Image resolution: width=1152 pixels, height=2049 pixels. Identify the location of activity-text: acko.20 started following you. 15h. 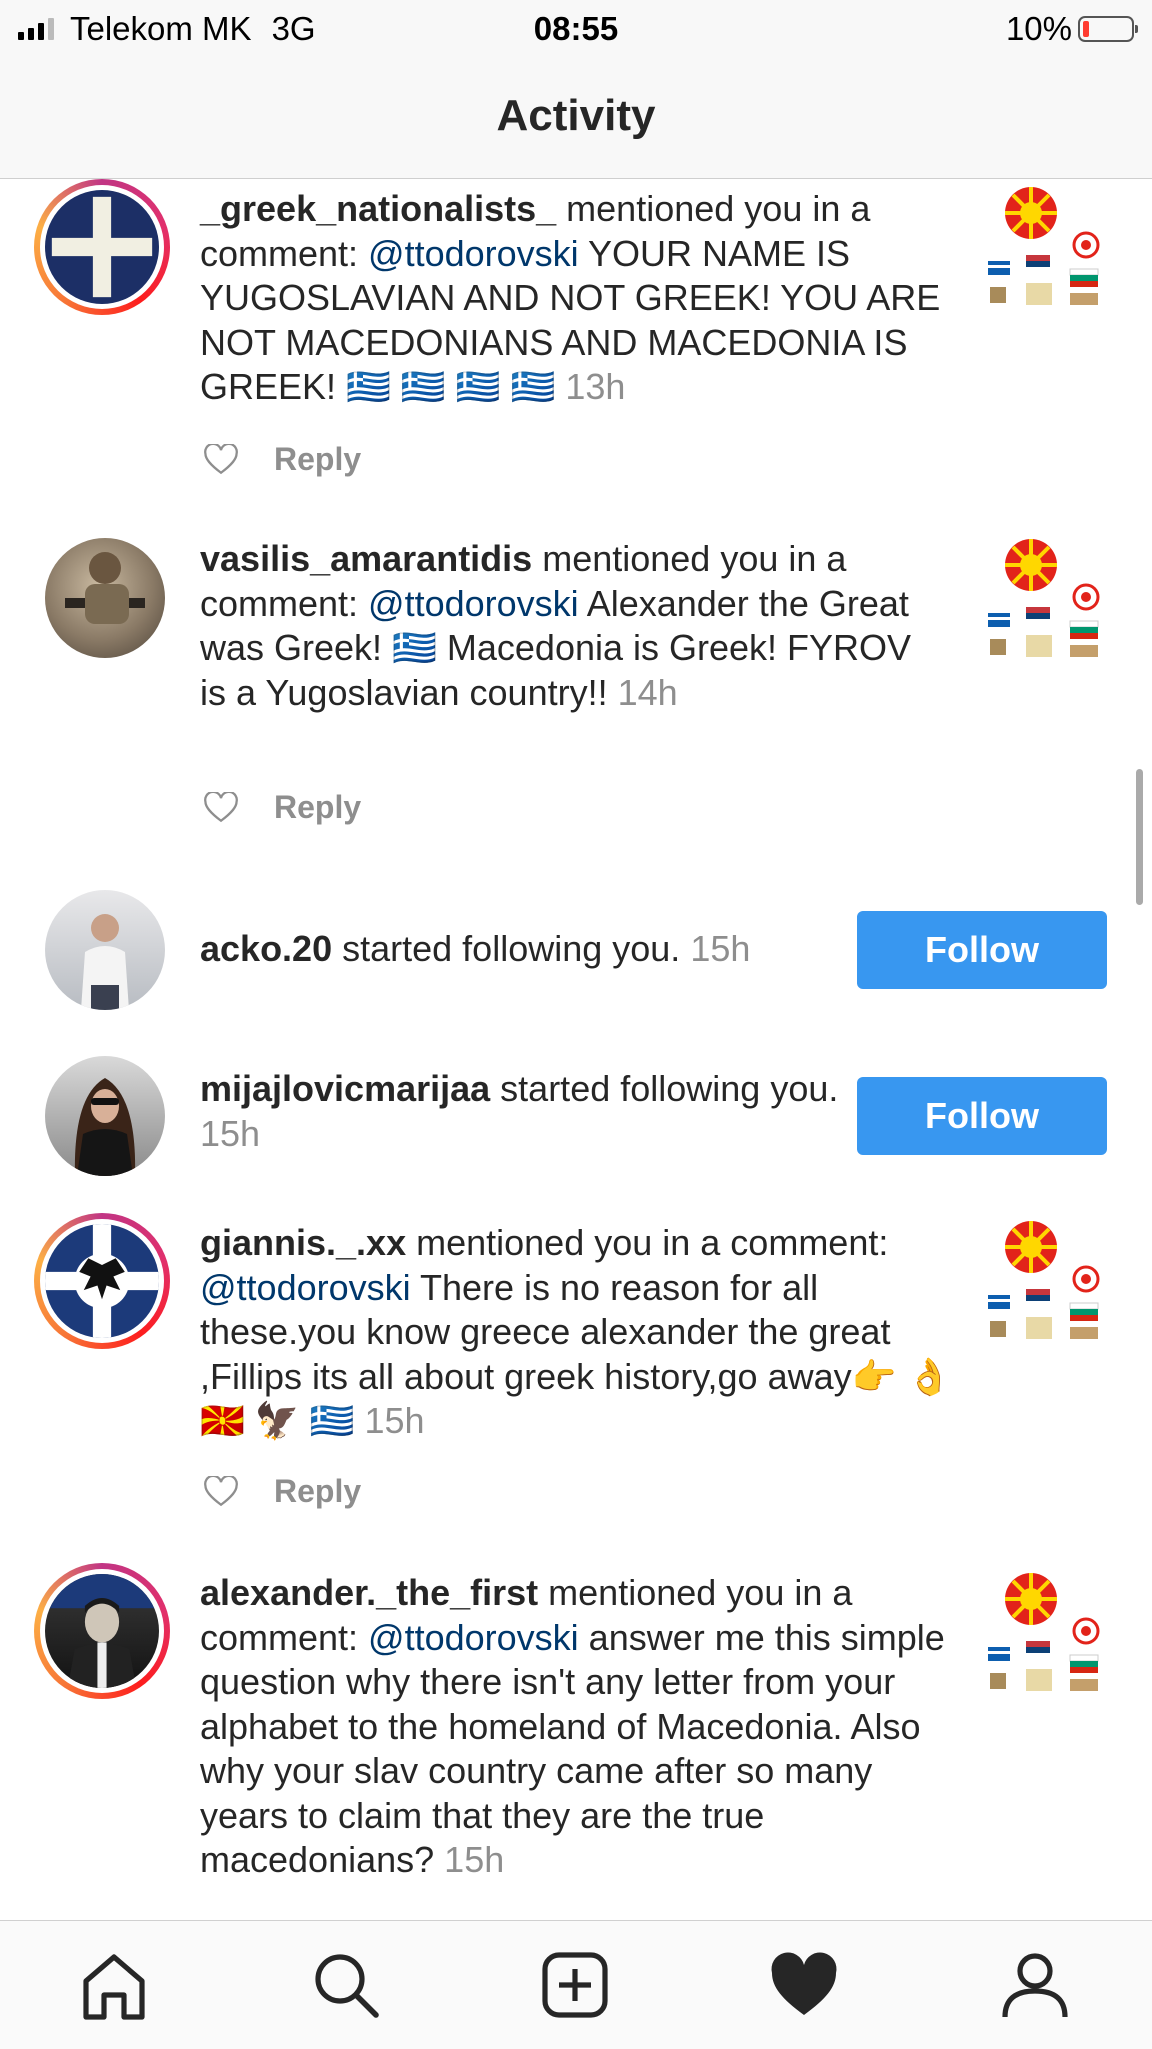
(520, 949).